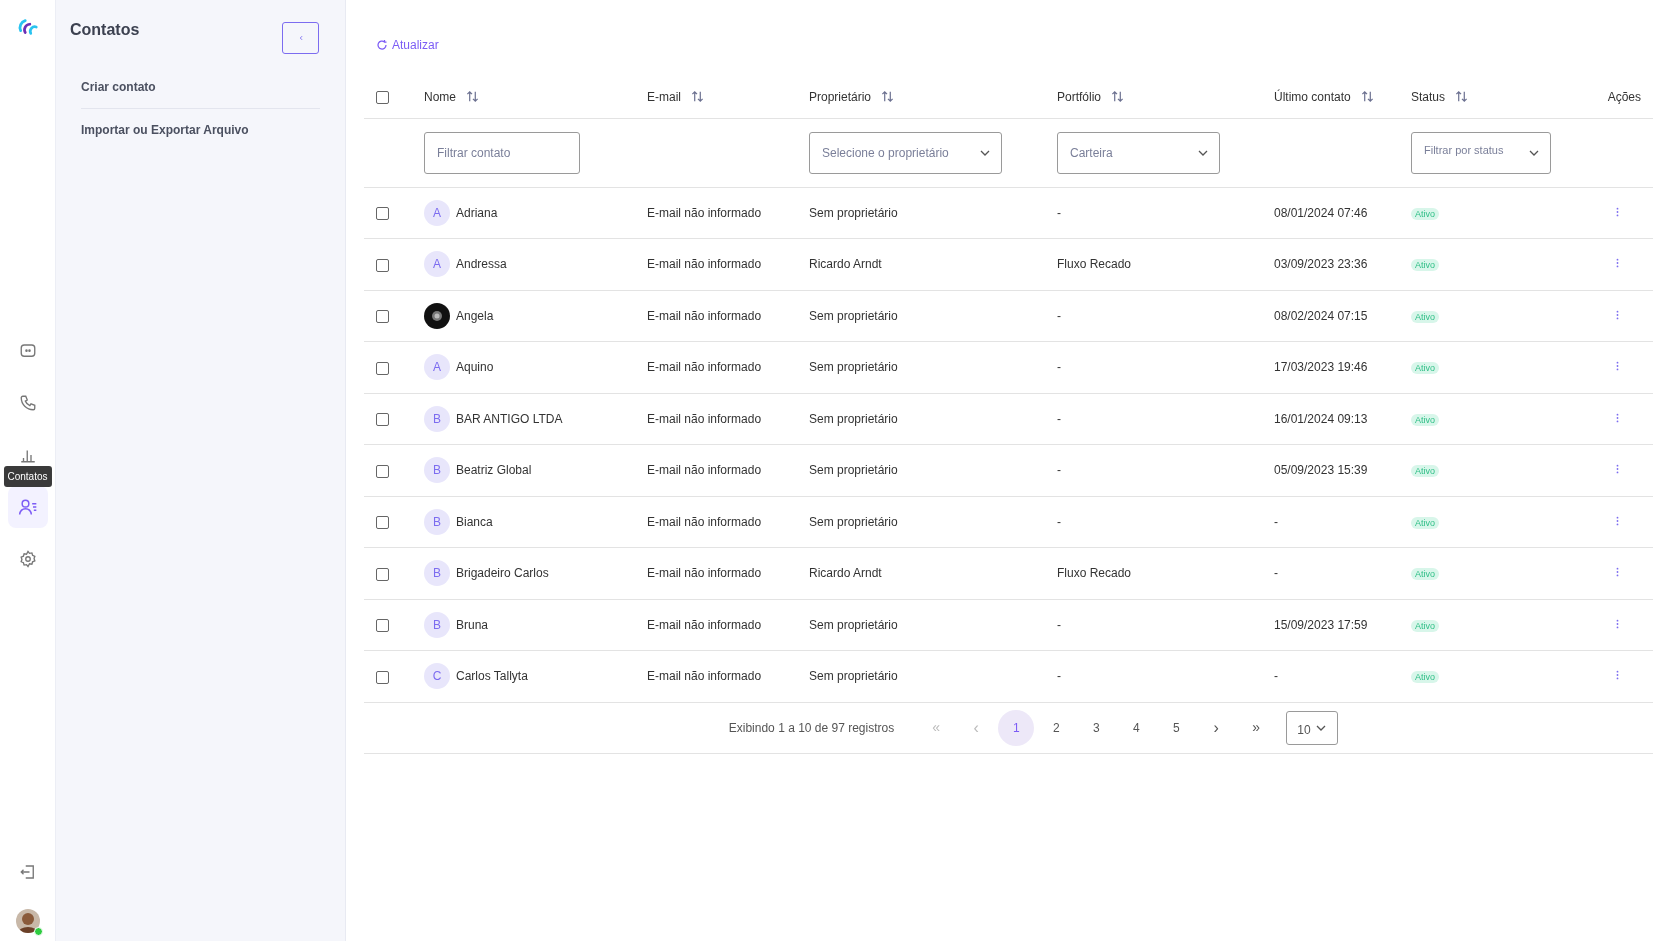 This screenshot has width=1667, height=941. Describe the element at coordinates (481, 265) in the screenshot. I see `contact-name: Andressa` at that location.